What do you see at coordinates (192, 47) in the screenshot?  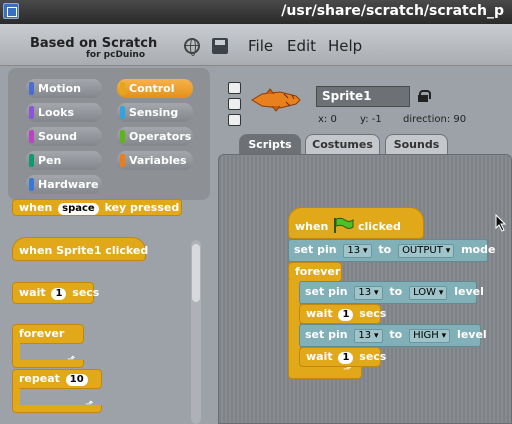 I see `language-globe-icon` at bounding box center [192, 47].